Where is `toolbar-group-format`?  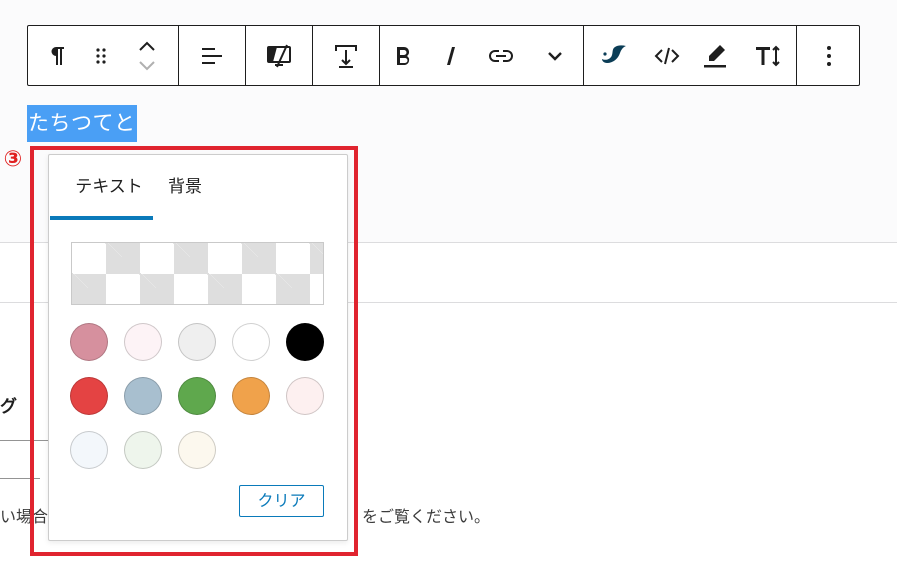 toolbar-group-format is located at coordinates (482, 55).